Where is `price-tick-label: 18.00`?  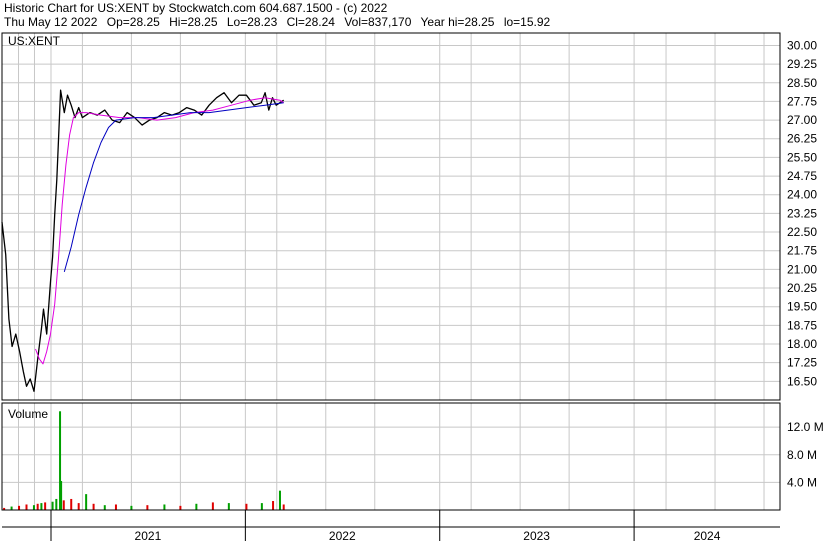 price-tick-label: 18.00 is located at coordinates (802, 344).